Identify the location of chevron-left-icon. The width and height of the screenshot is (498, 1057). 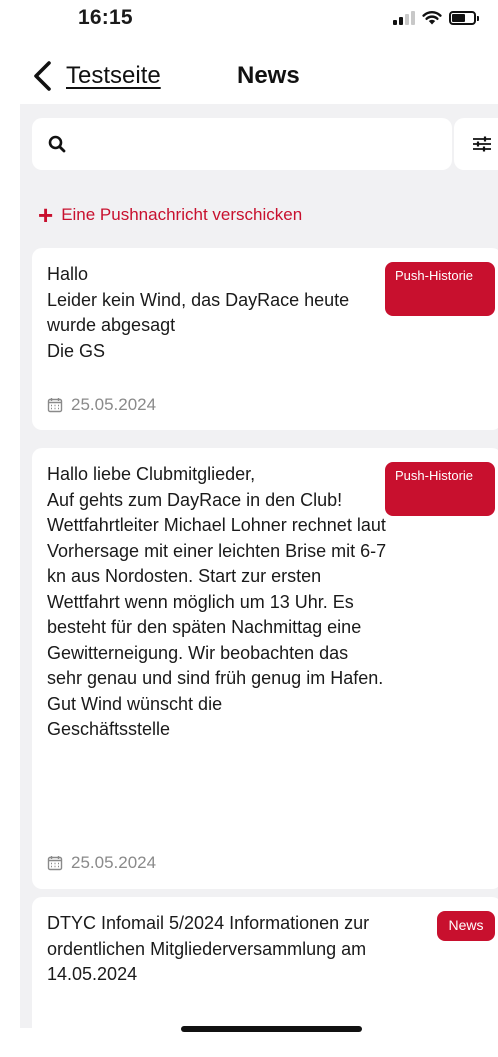
(42, 76).